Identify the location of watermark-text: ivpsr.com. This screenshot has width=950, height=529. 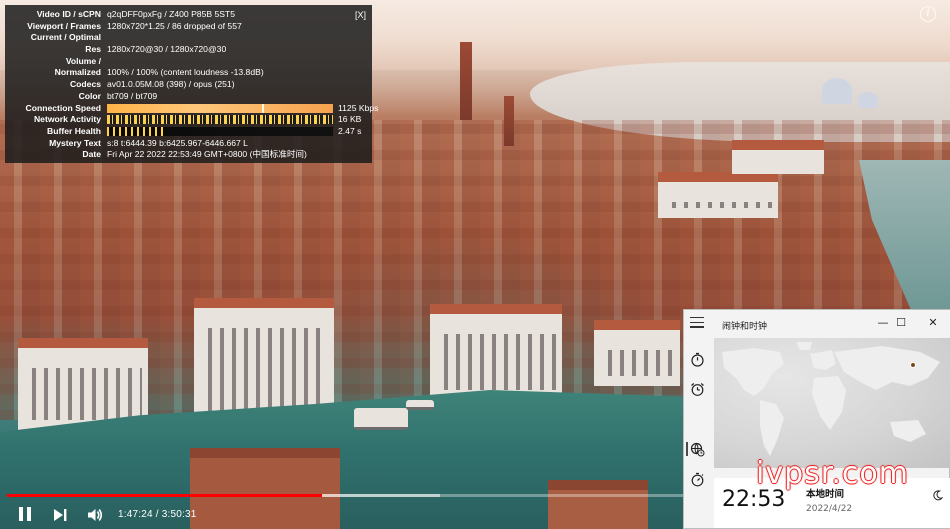
(832, 473).